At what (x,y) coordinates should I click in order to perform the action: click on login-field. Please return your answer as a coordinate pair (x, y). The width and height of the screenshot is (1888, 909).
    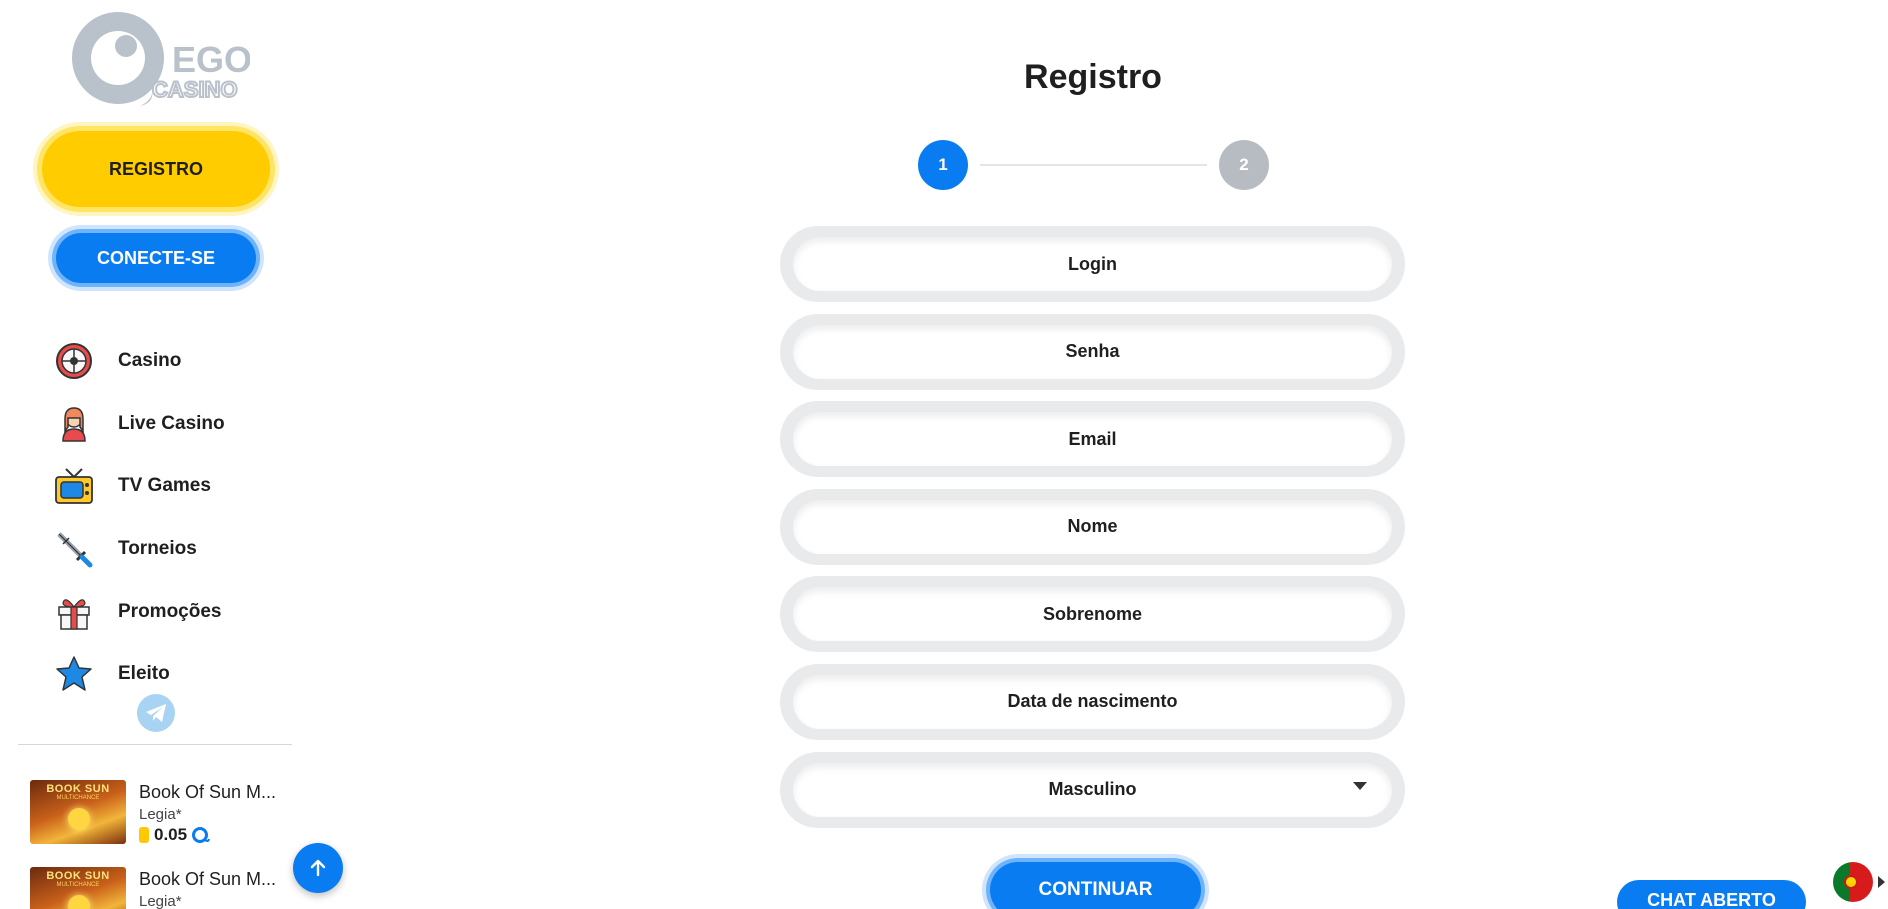
    Looking at the image, I should click on (1092, 264).